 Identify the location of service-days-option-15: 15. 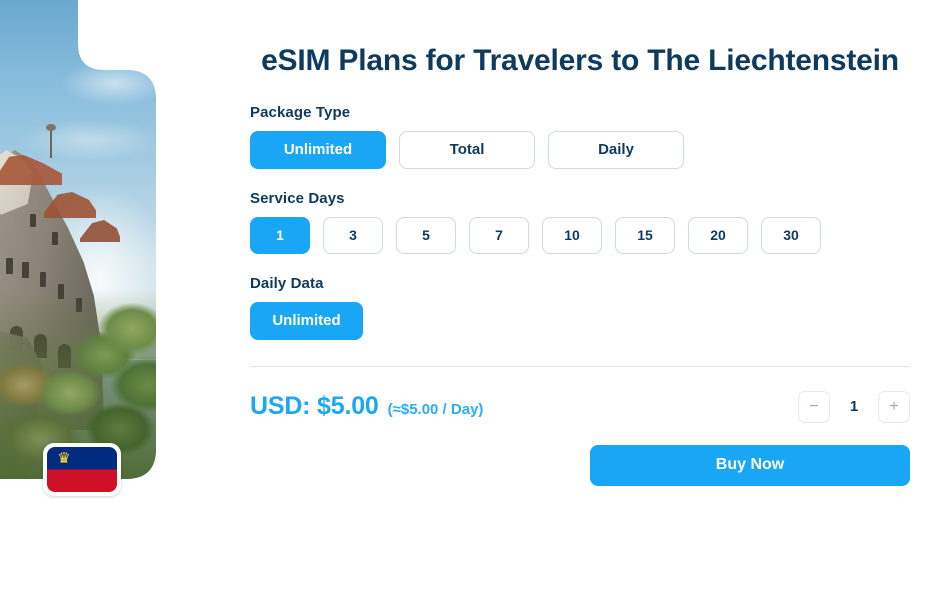
(645, 235).